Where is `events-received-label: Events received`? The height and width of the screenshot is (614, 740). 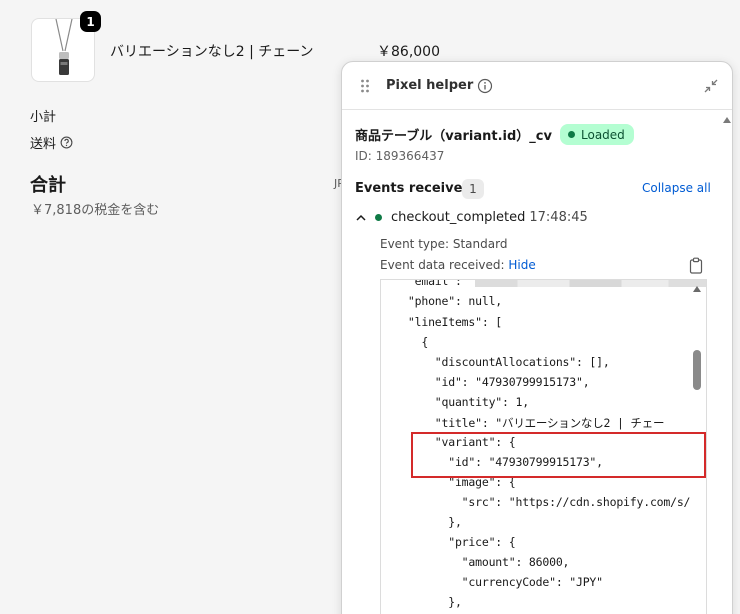
events-received-label: Events received is located at coordinates (413, 188).